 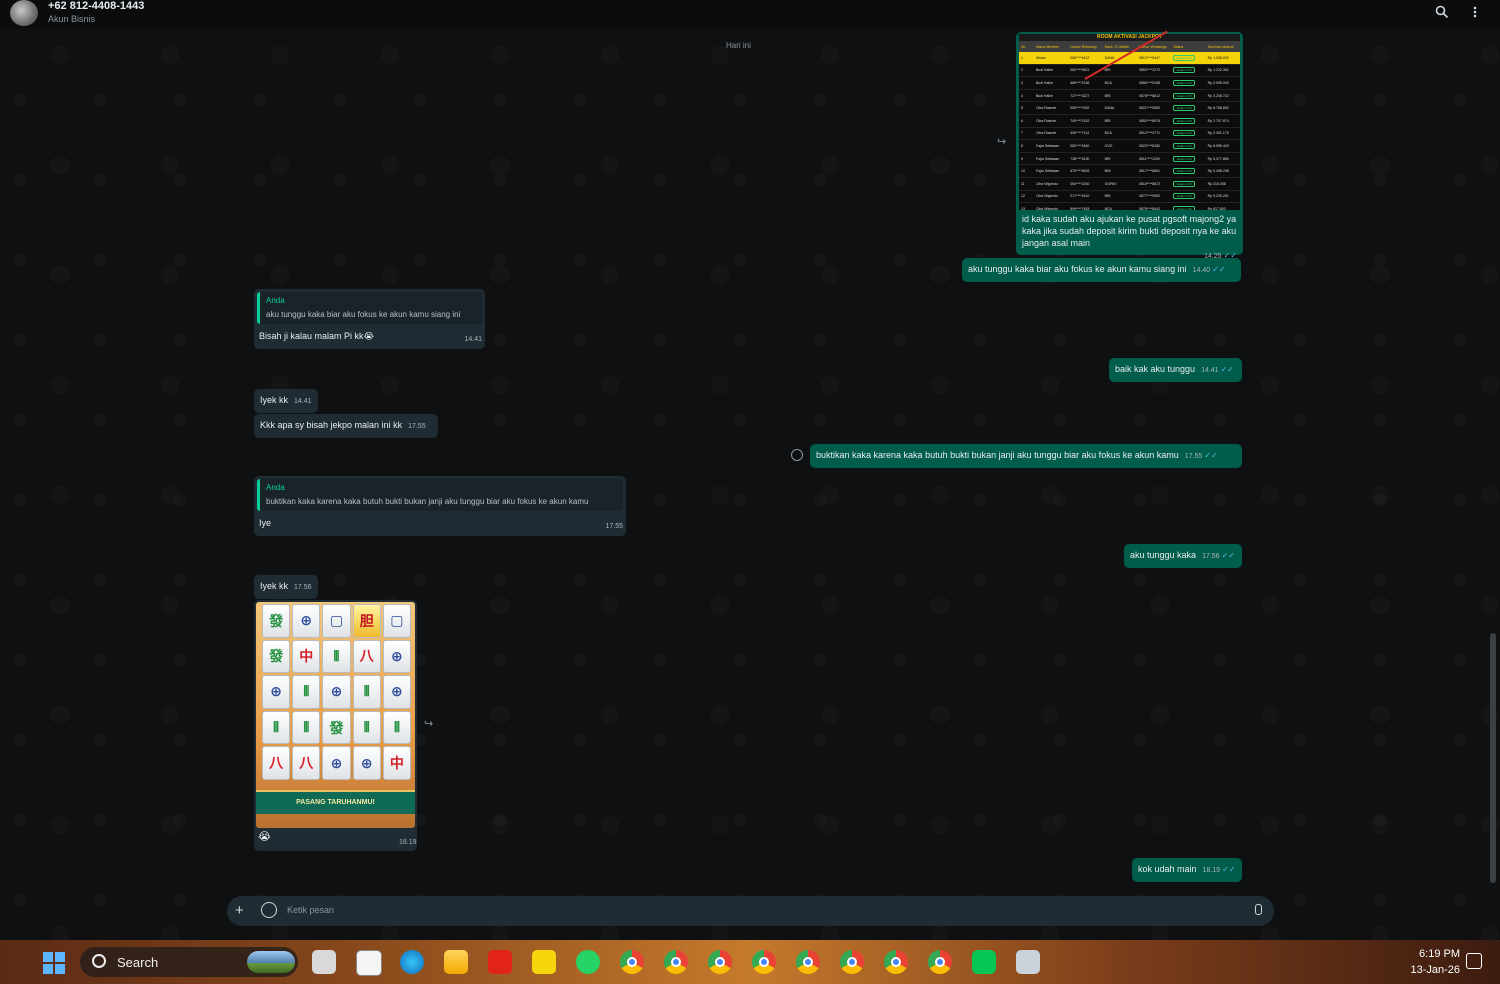 What do you see at coordinates (239, 910) in the screenshot?
I see `attach-plus-icon: +` at bounding box center [239, 910].